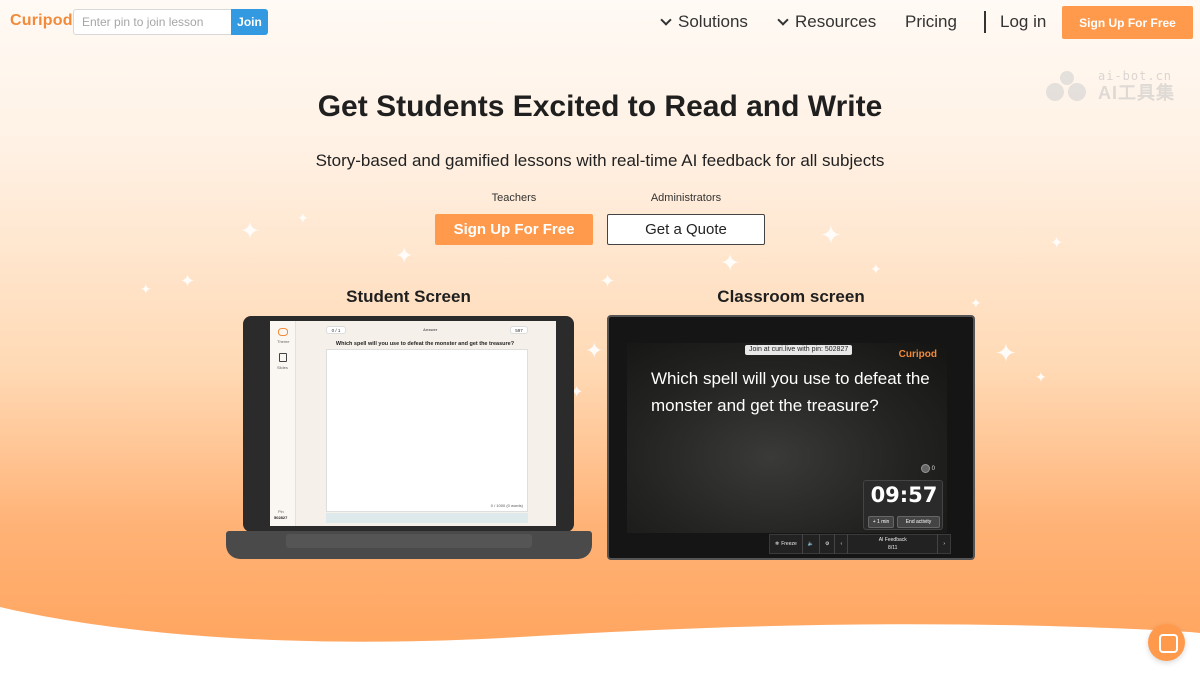  What do you see at coordinates (985, 22) in the screenshot?
I see `nav-divider` at bounding box center [985, 22].